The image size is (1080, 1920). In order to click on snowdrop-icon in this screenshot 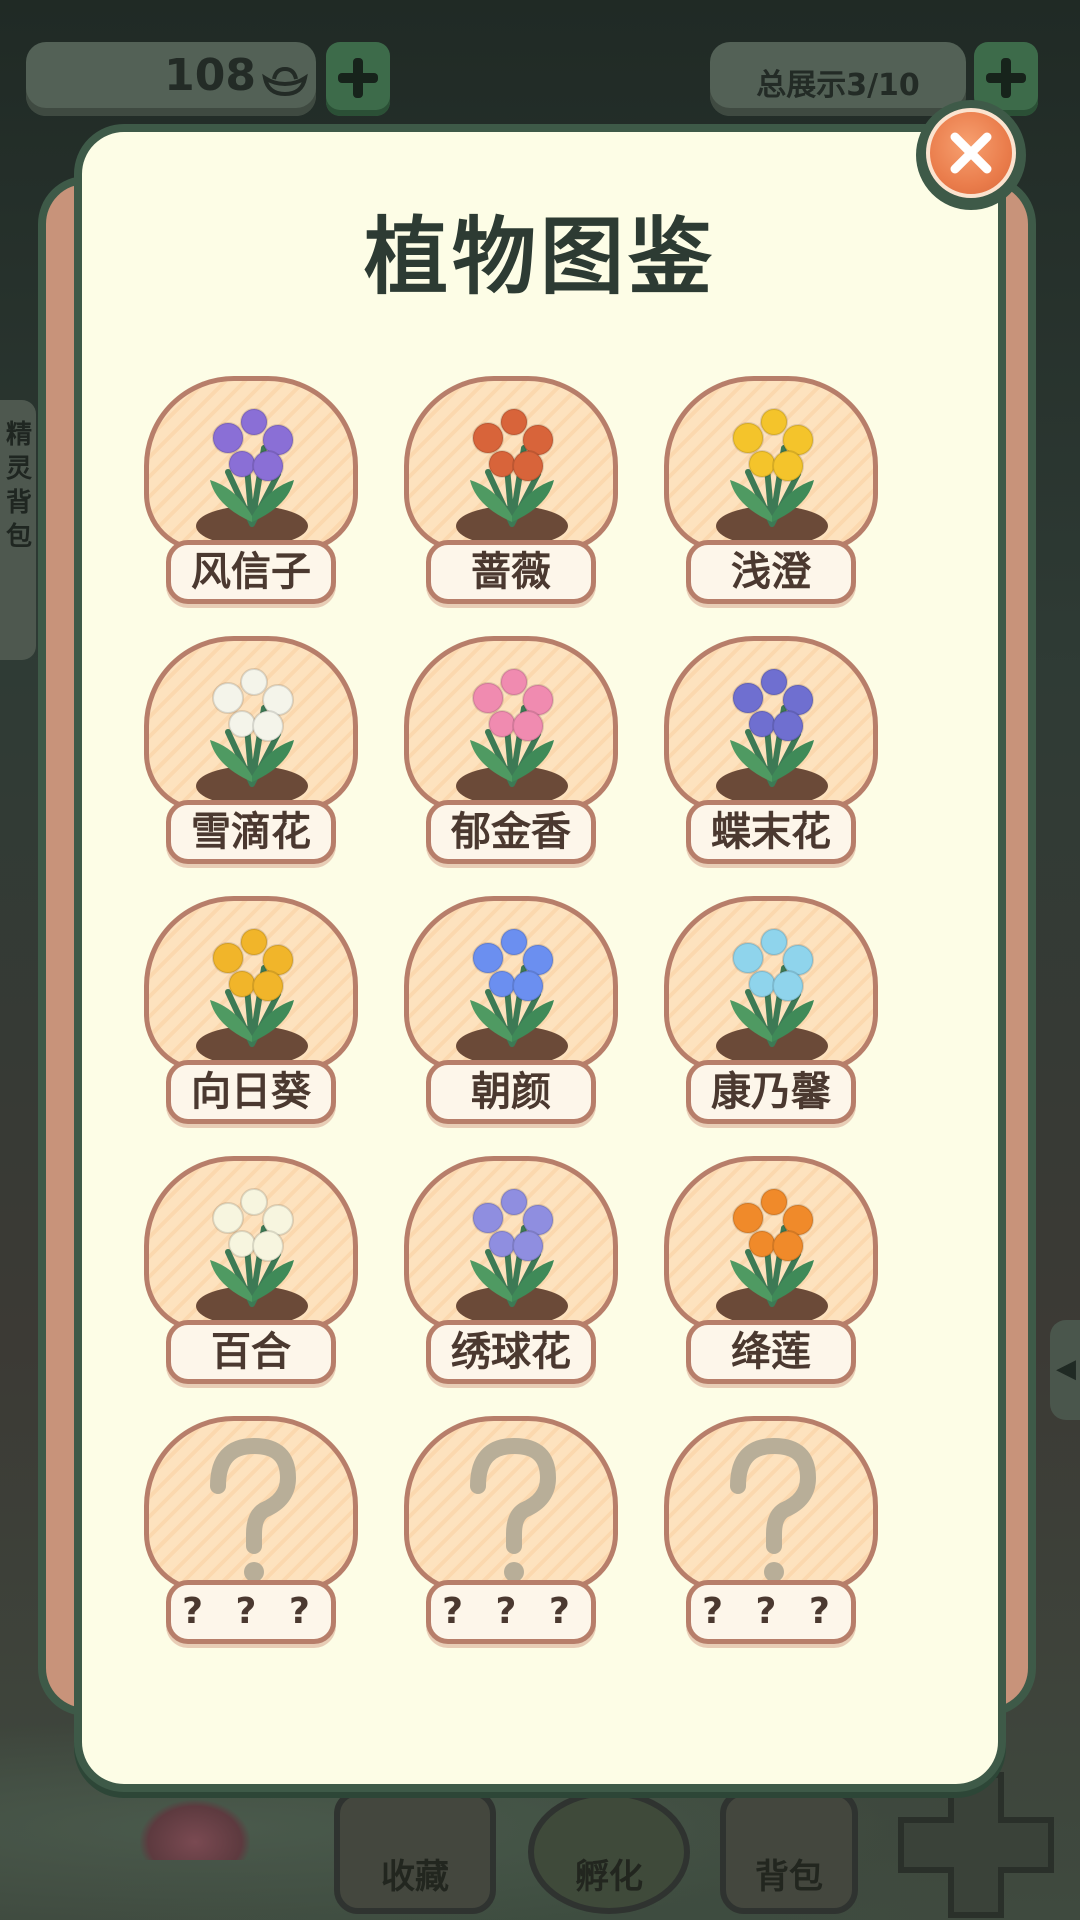, I will do `click(252, 737)`.